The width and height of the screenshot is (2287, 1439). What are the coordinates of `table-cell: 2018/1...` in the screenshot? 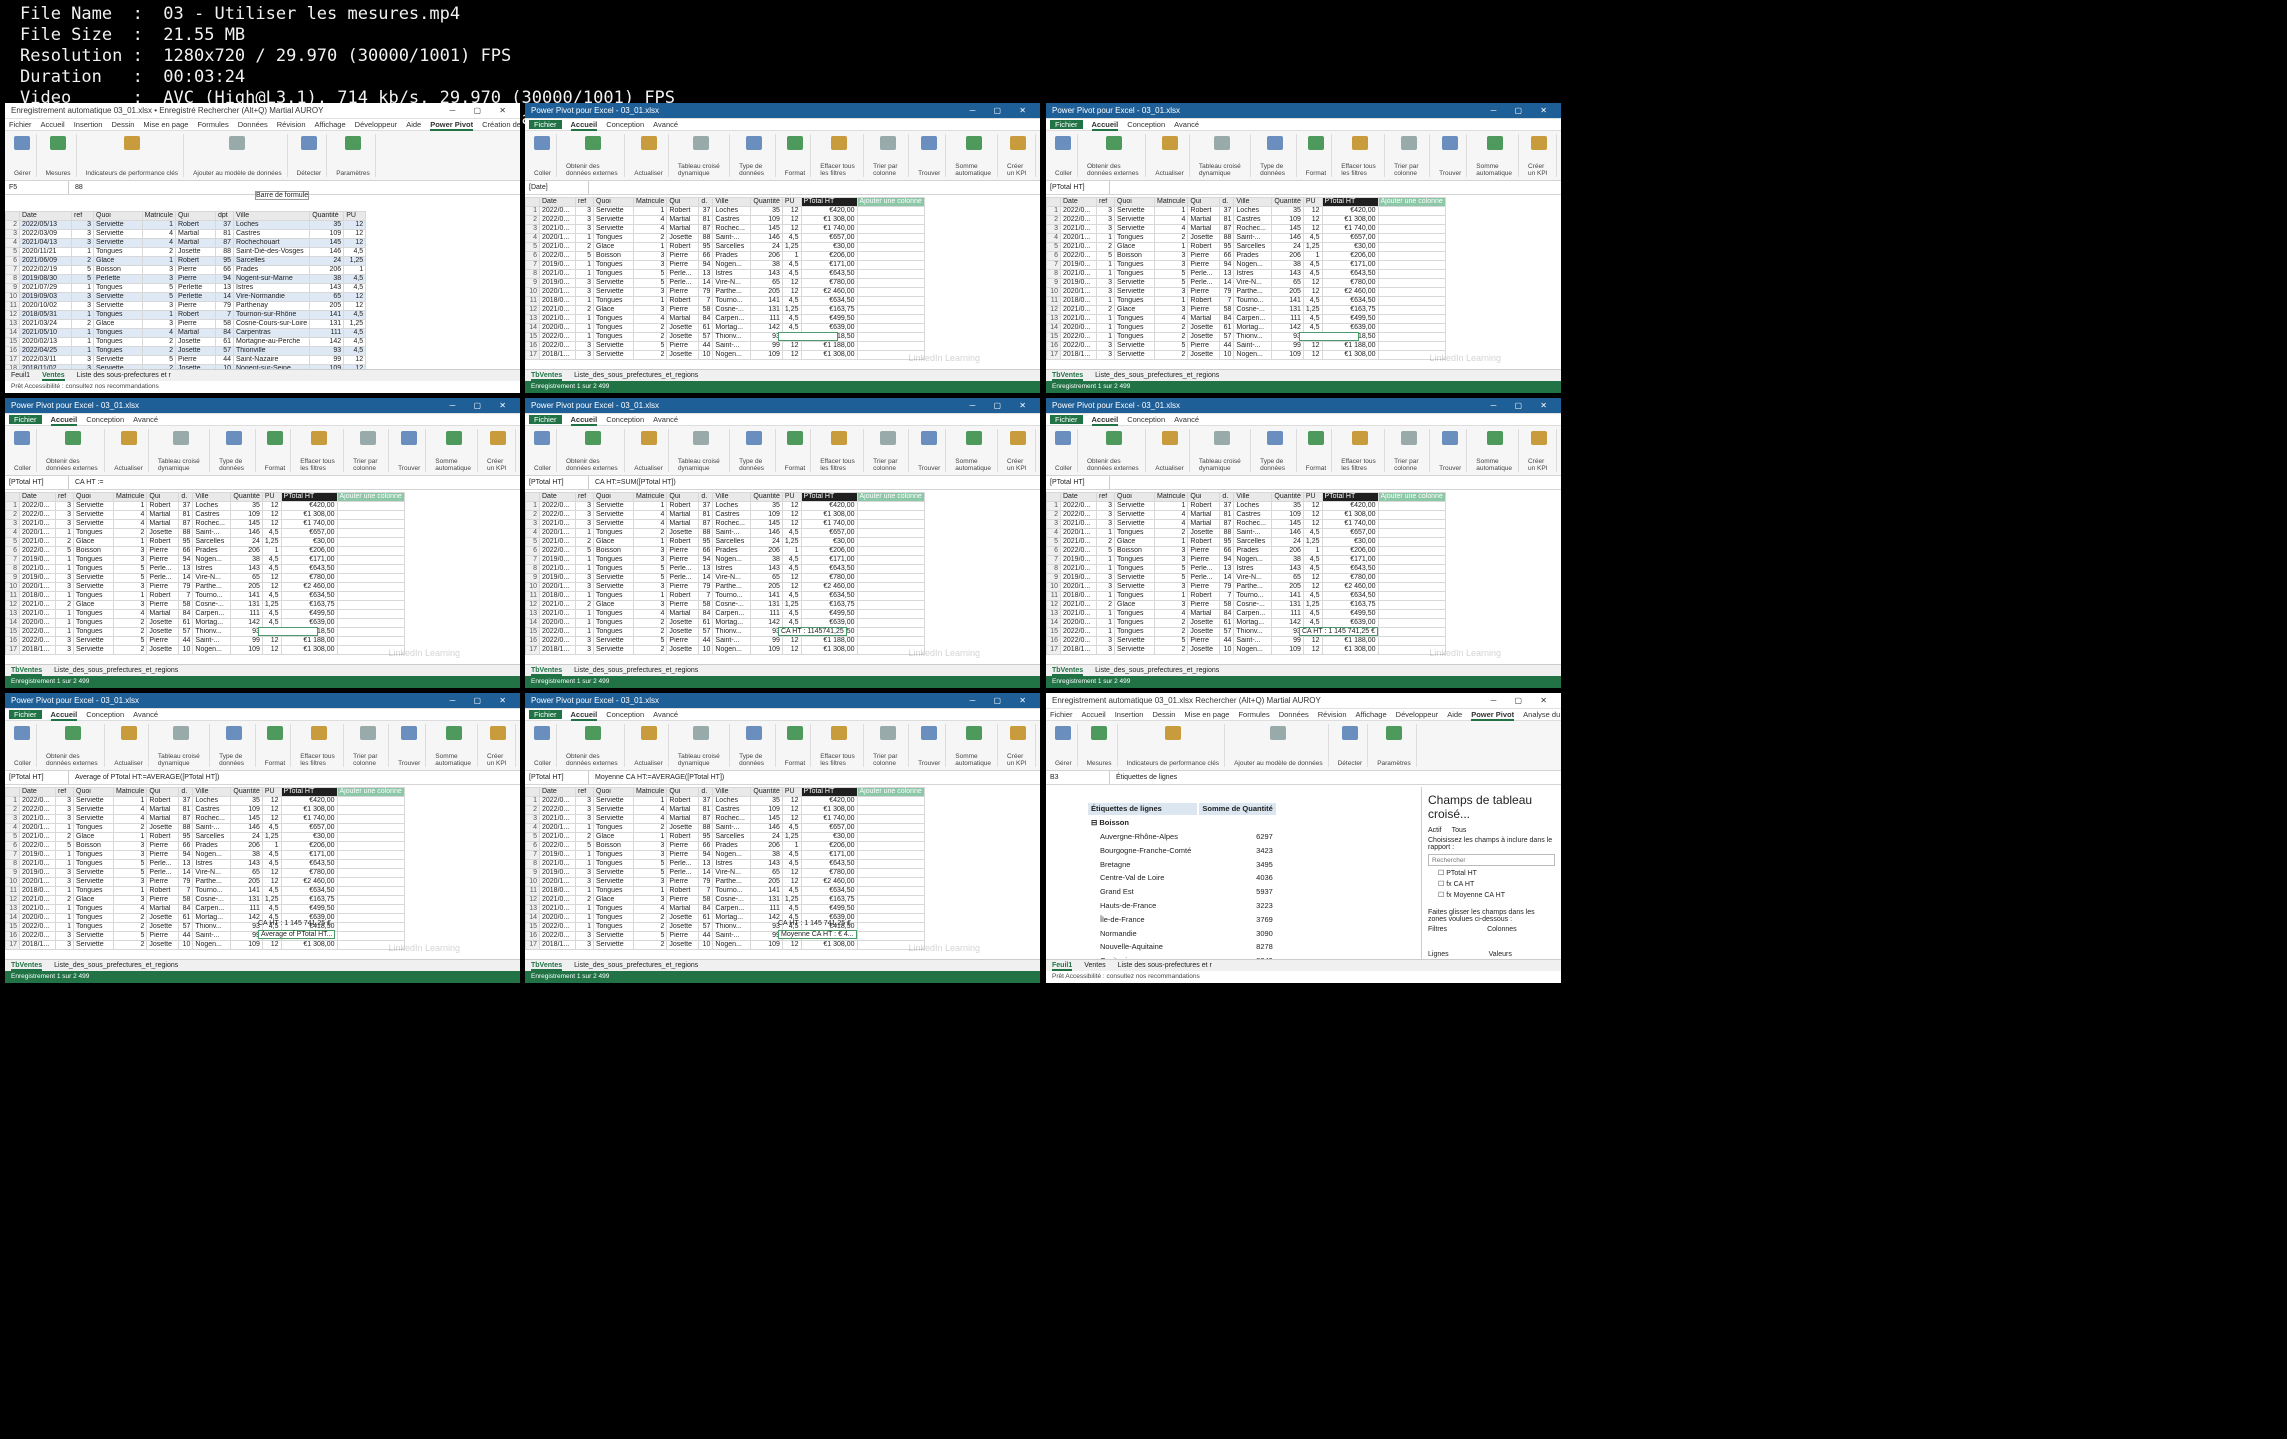 It's located at (557, 945).